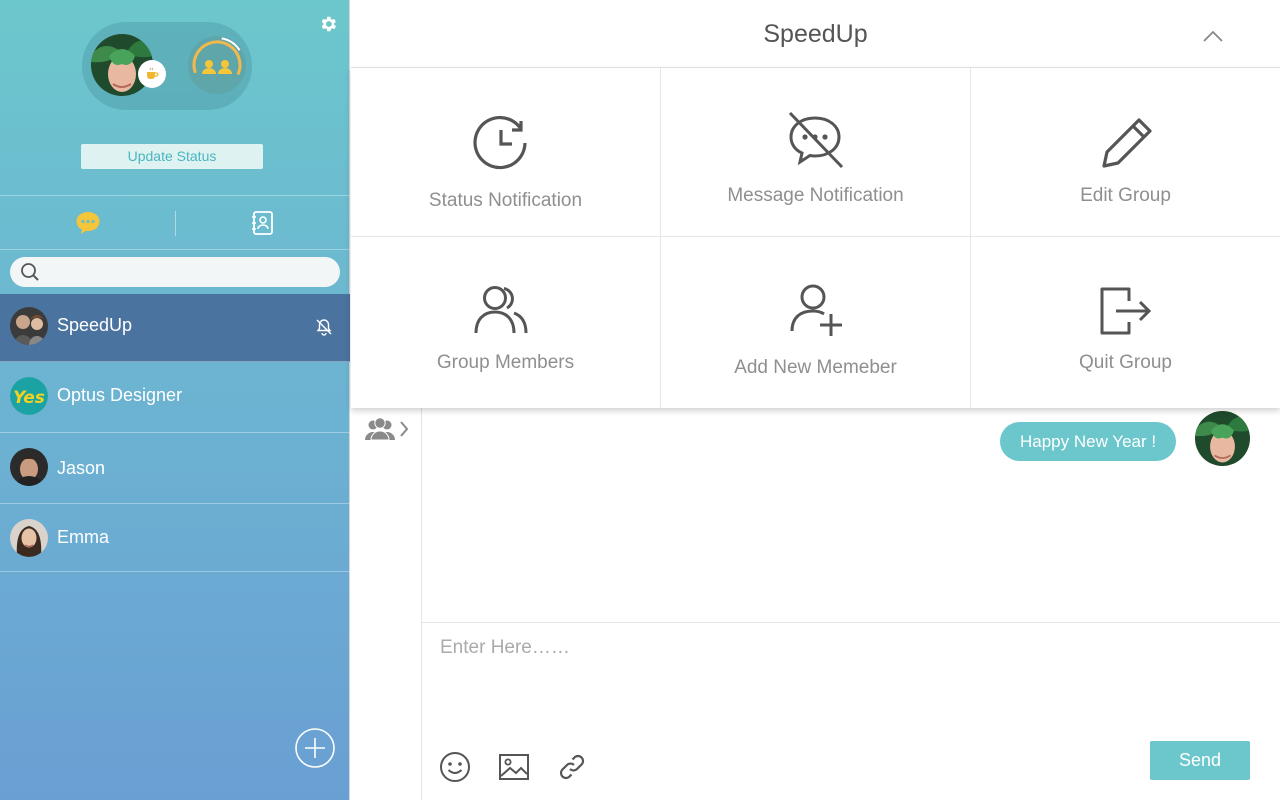  I want to click on muted-bell-icon, so click(324, 327).